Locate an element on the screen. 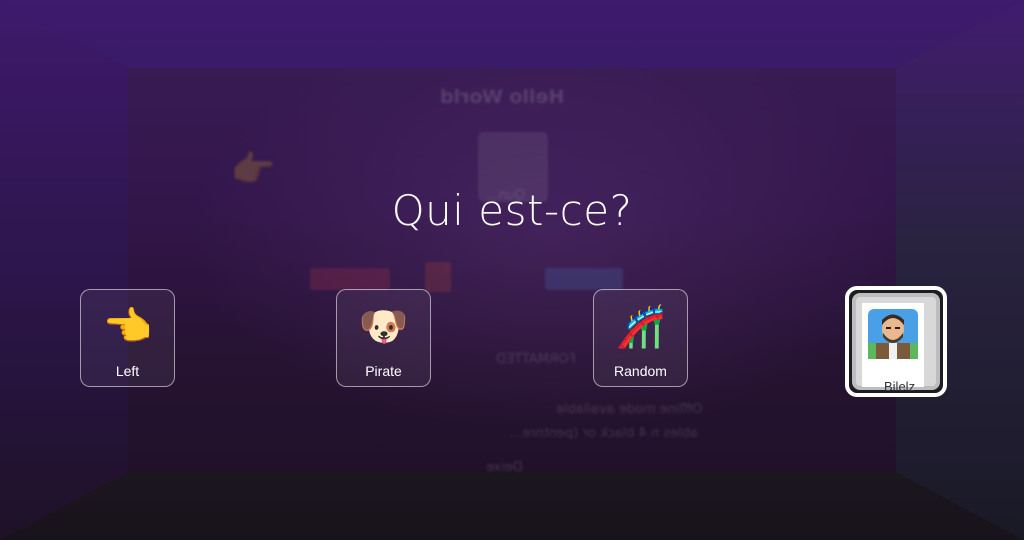 Image resolution: width=1024 pixels, height=540 pixels. selected-frame: Bilelz is located at coordinates (896, 343).